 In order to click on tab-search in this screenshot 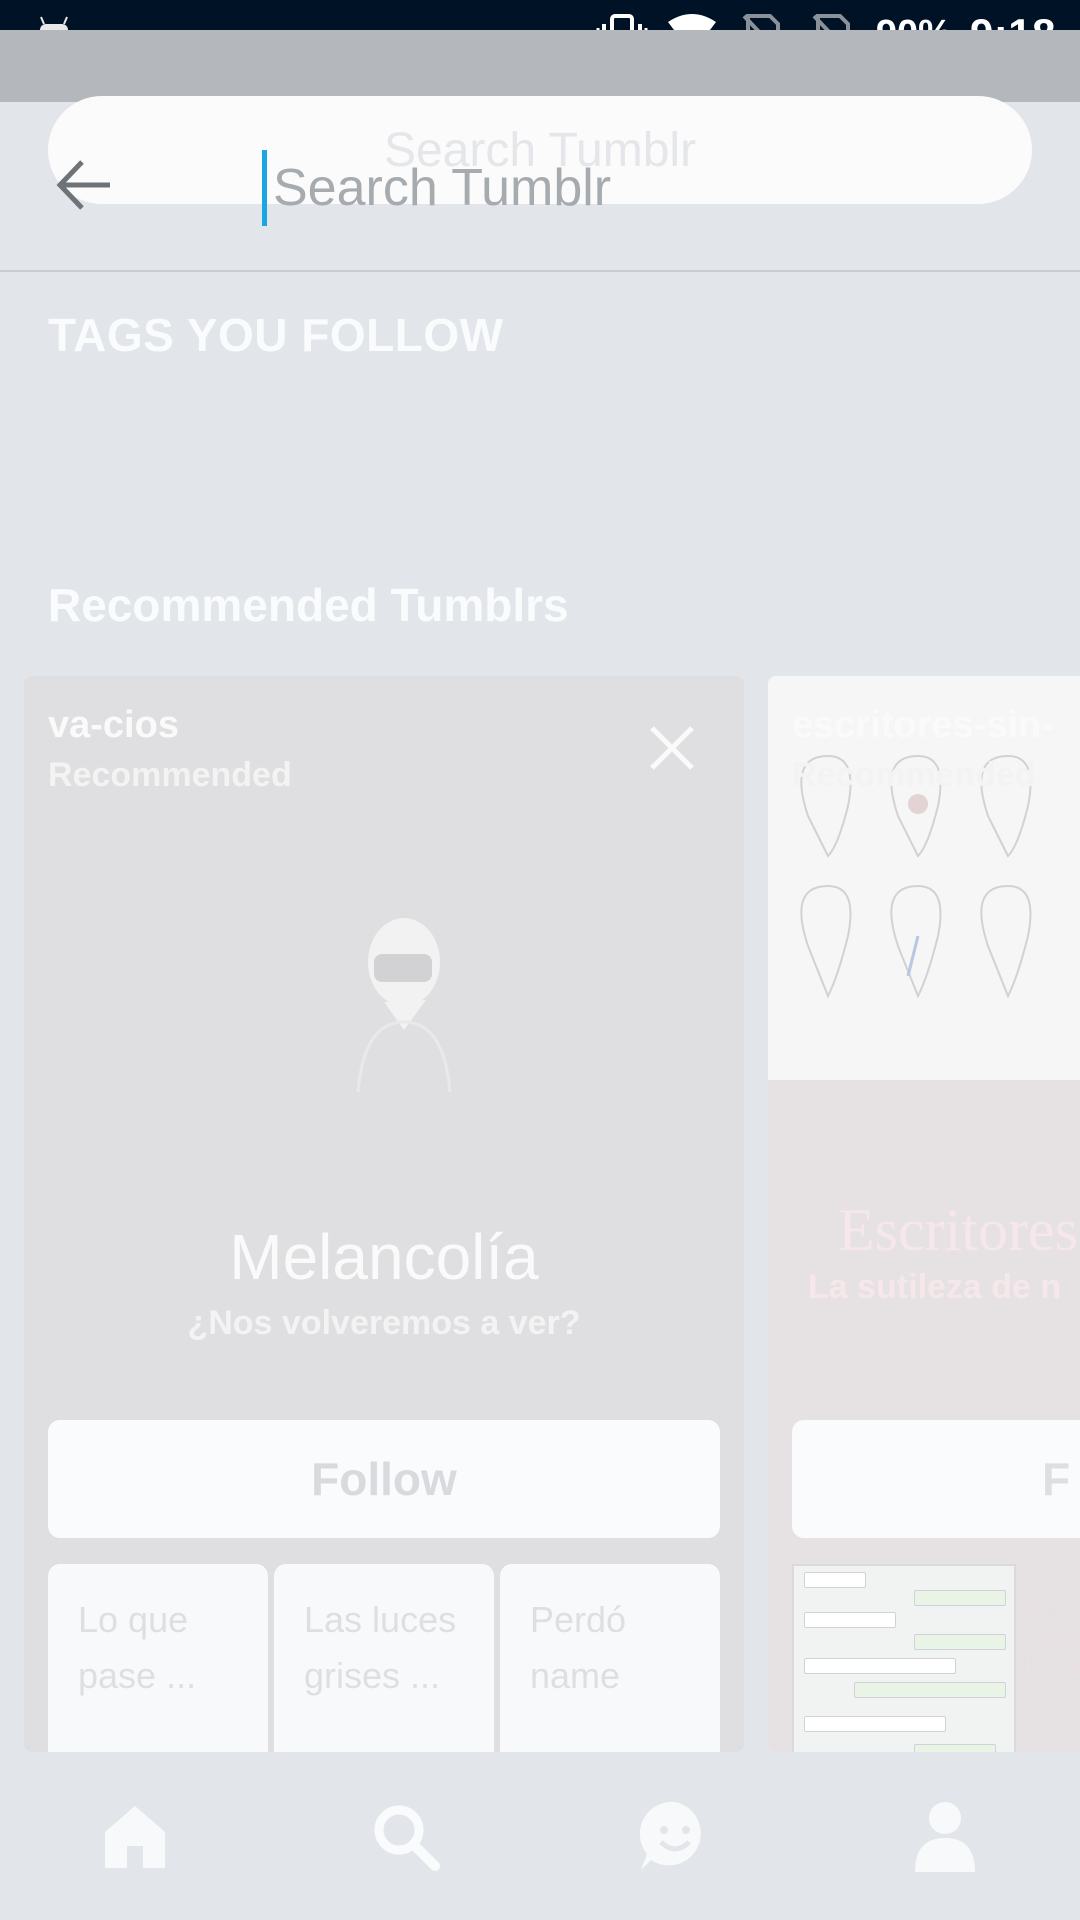, I will do `click(405, 1836)`.